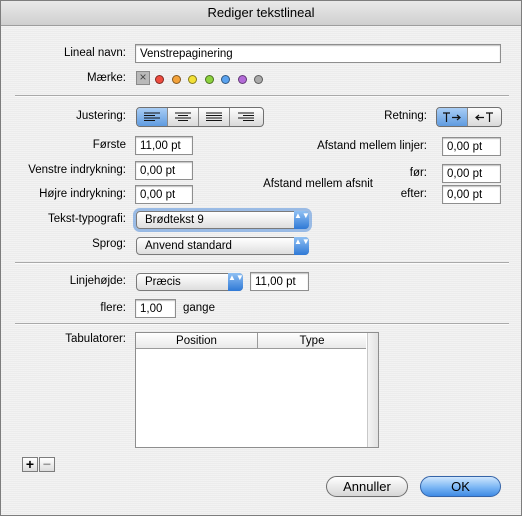  What do you see at coordinates (199, 308) in the screenshot?
I see `multiple-unit: gange` at bounding box center [199, 308].